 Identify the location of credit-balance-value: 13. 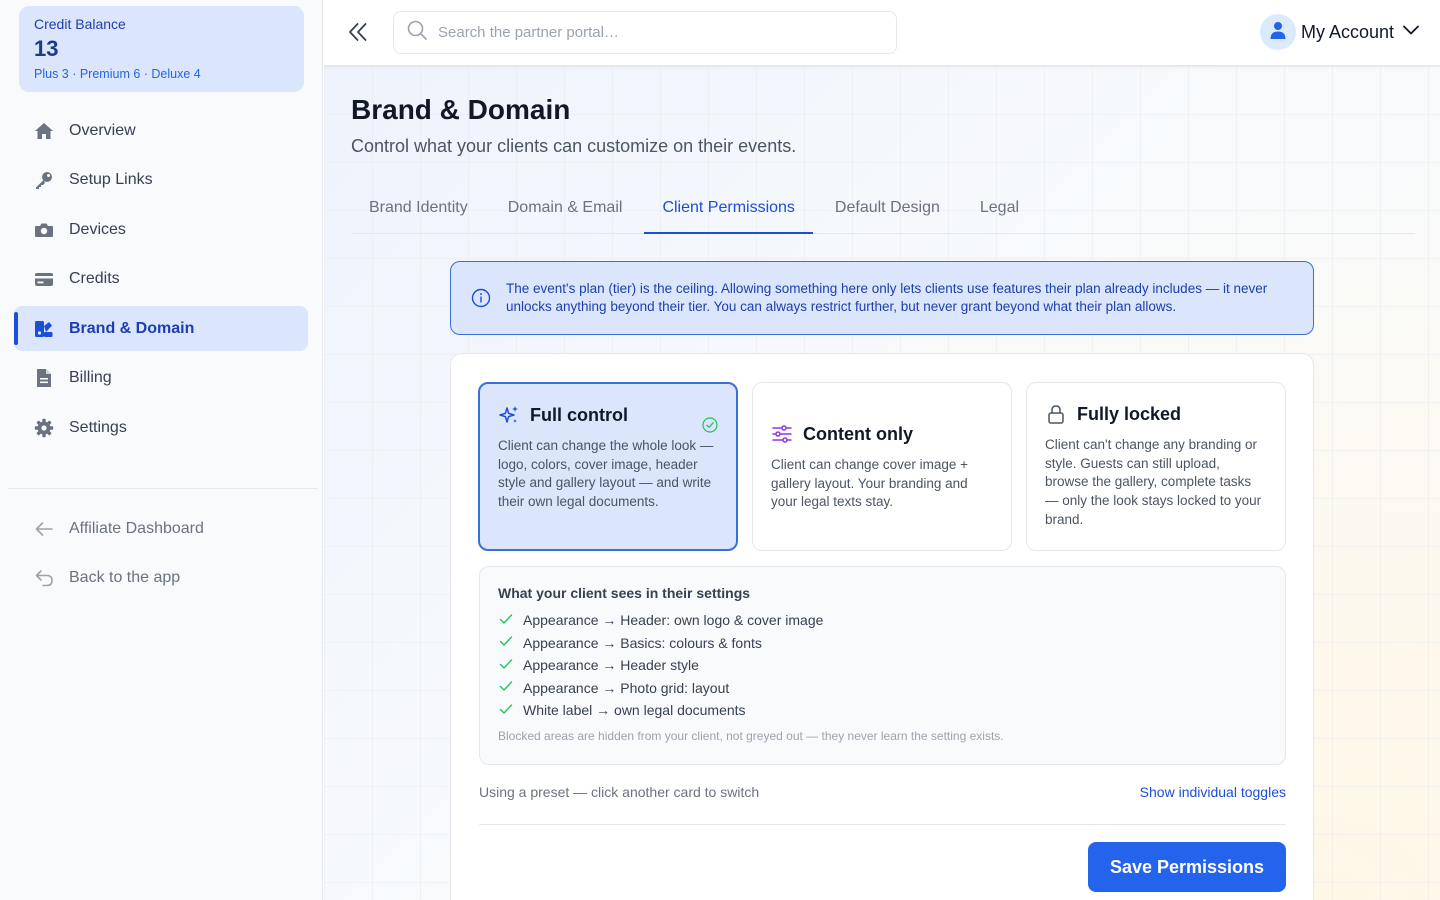
(46, 48).